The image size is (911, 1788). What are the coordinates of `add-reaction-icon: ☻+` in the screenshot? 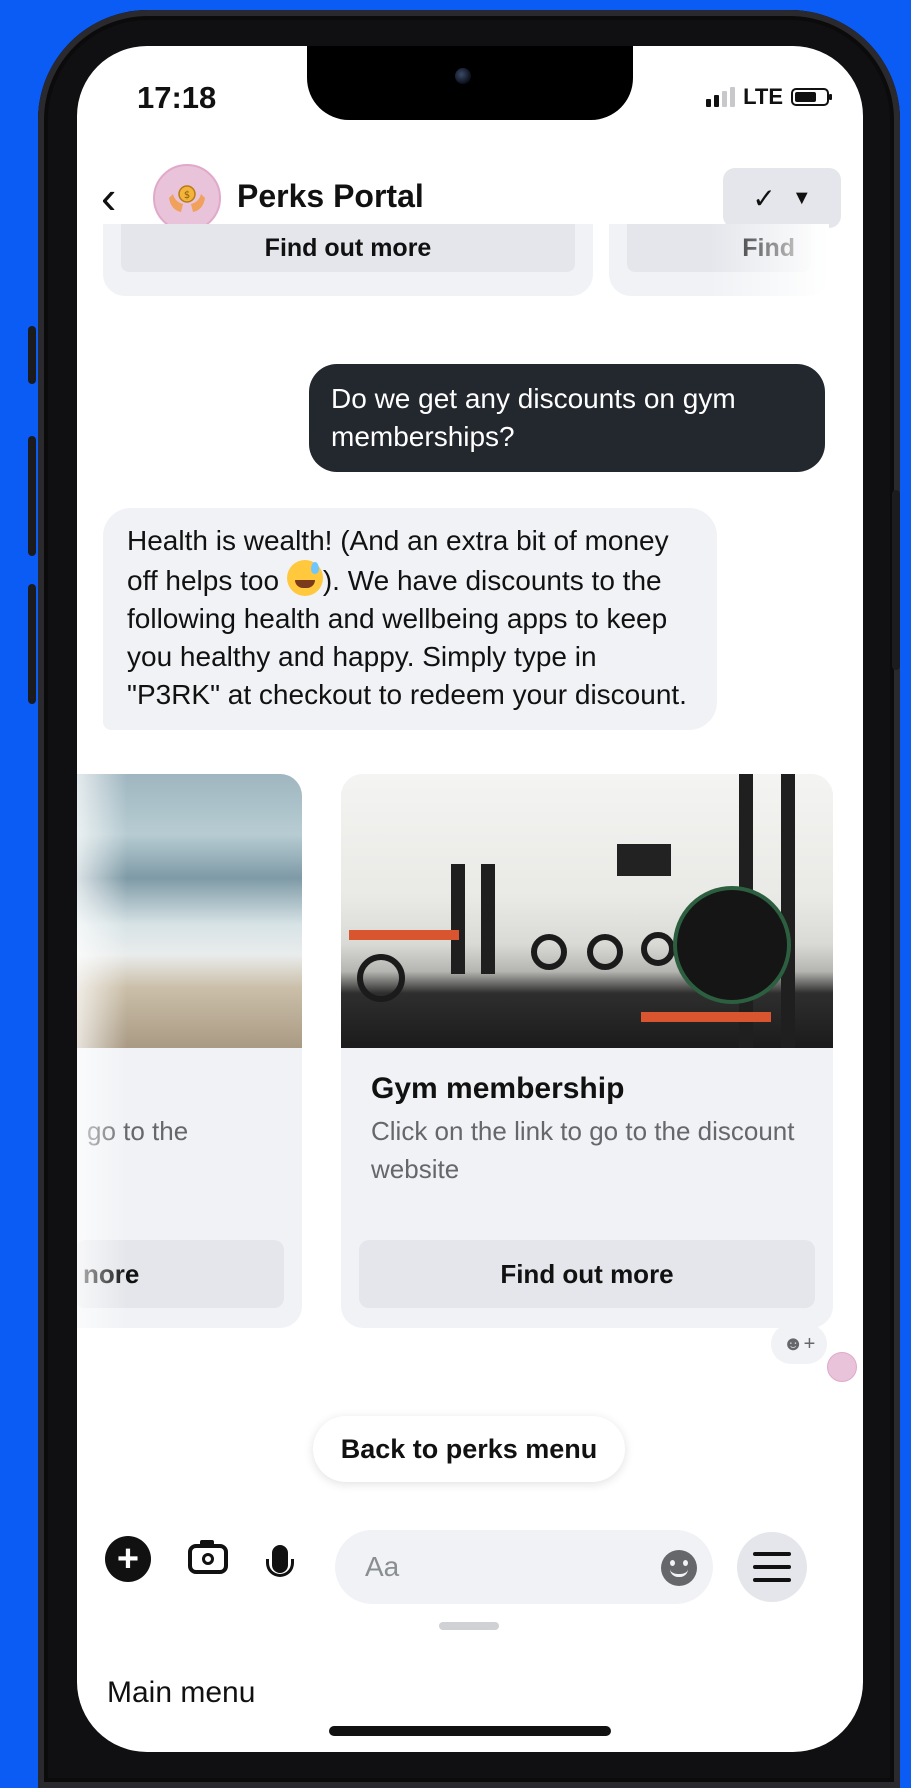 It's located at (799, 1344).